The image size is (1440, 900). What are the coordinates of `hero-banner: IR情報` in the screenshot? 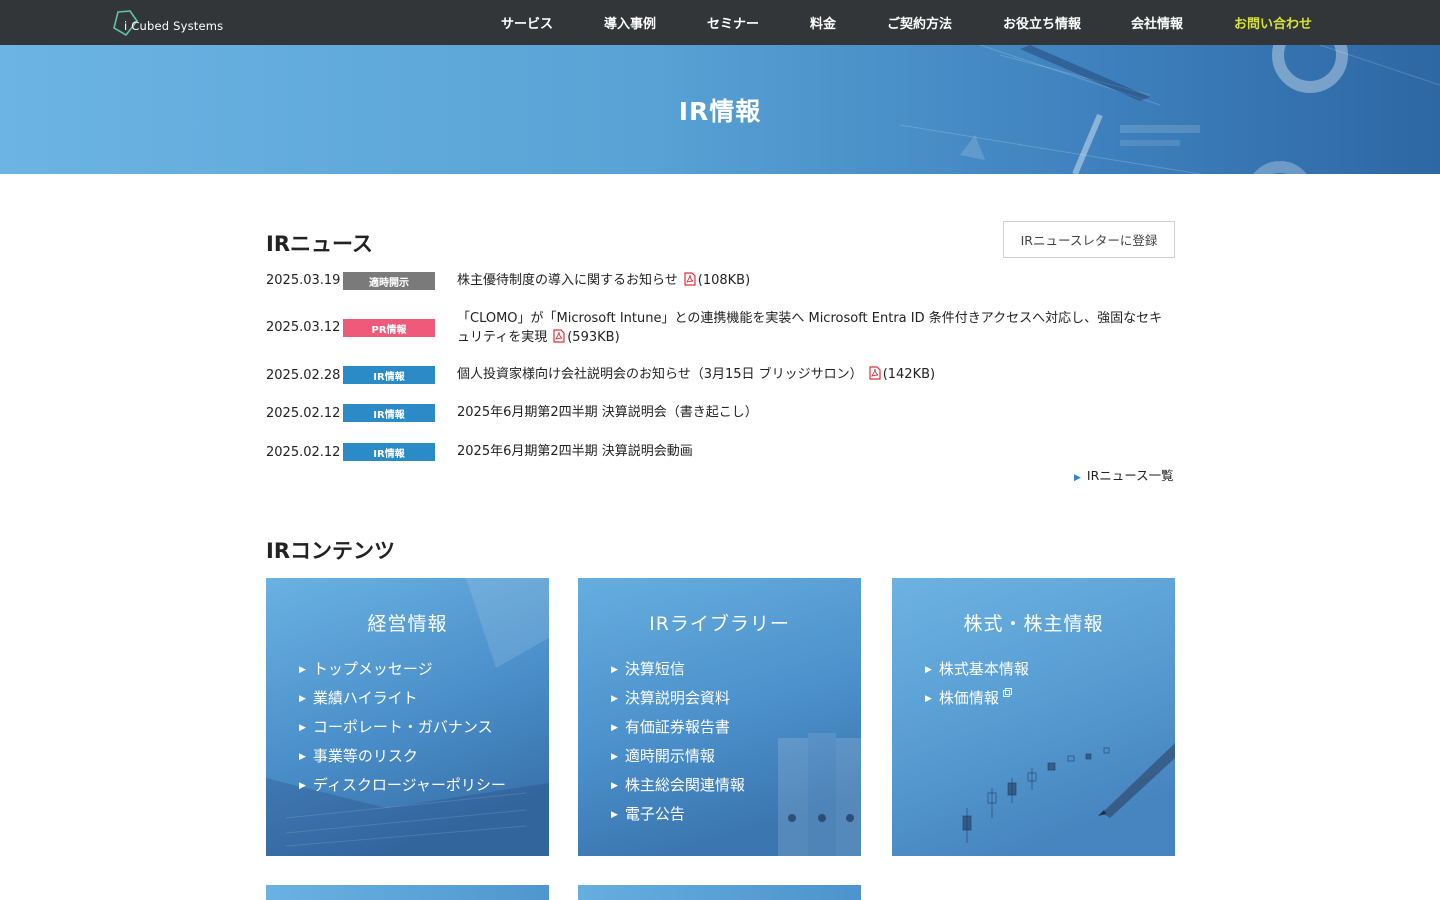 It's located at (720, 109).